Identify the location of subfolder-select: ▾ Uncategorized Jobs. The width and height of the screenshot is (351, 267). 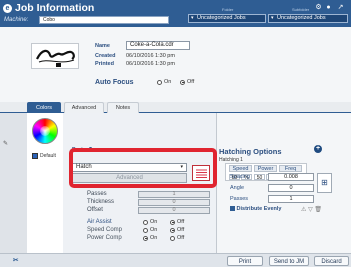
(308, 18).